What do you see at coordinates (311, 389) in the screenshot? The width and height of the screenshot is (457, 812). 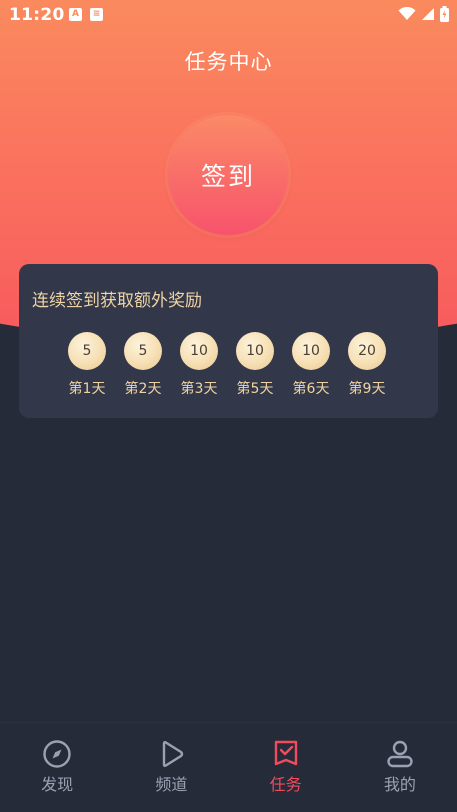 I see `reward-day-label: 第6天` at bounding box center [311, 389].